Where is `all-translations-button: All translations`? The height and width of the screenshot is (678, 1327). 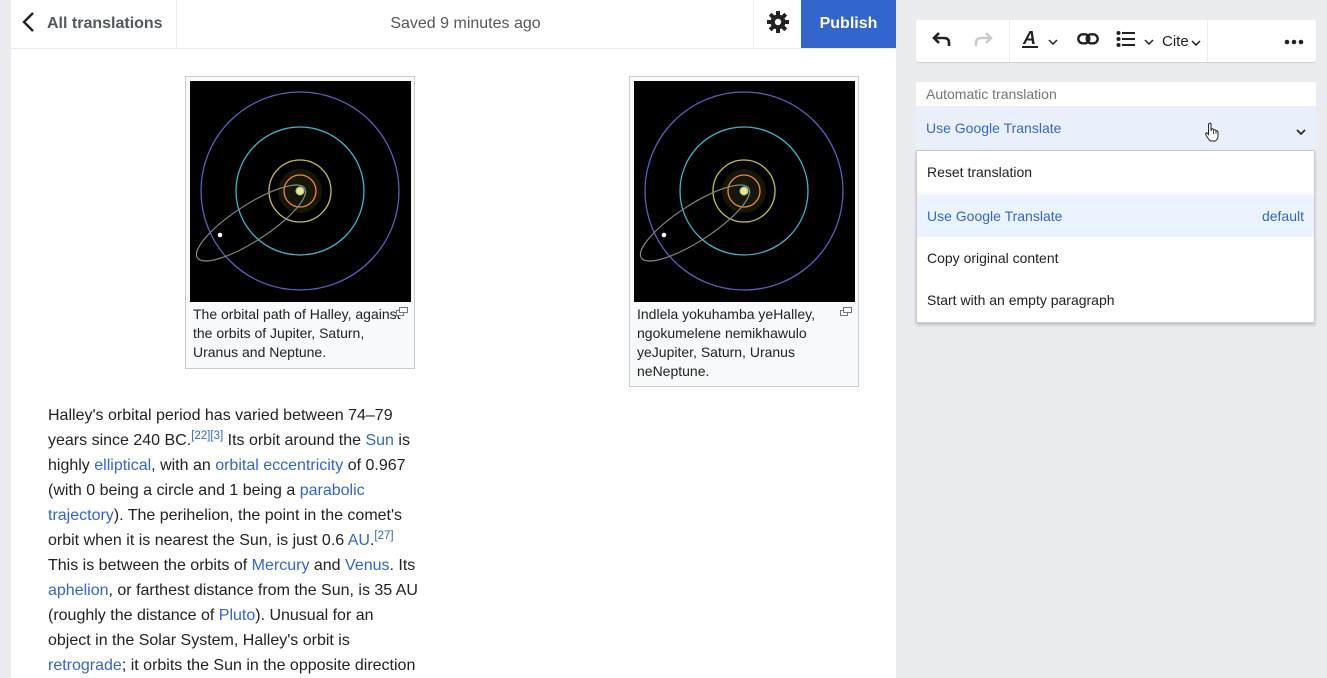 all-translations-button: All translations is located at coordinates (94, 24).